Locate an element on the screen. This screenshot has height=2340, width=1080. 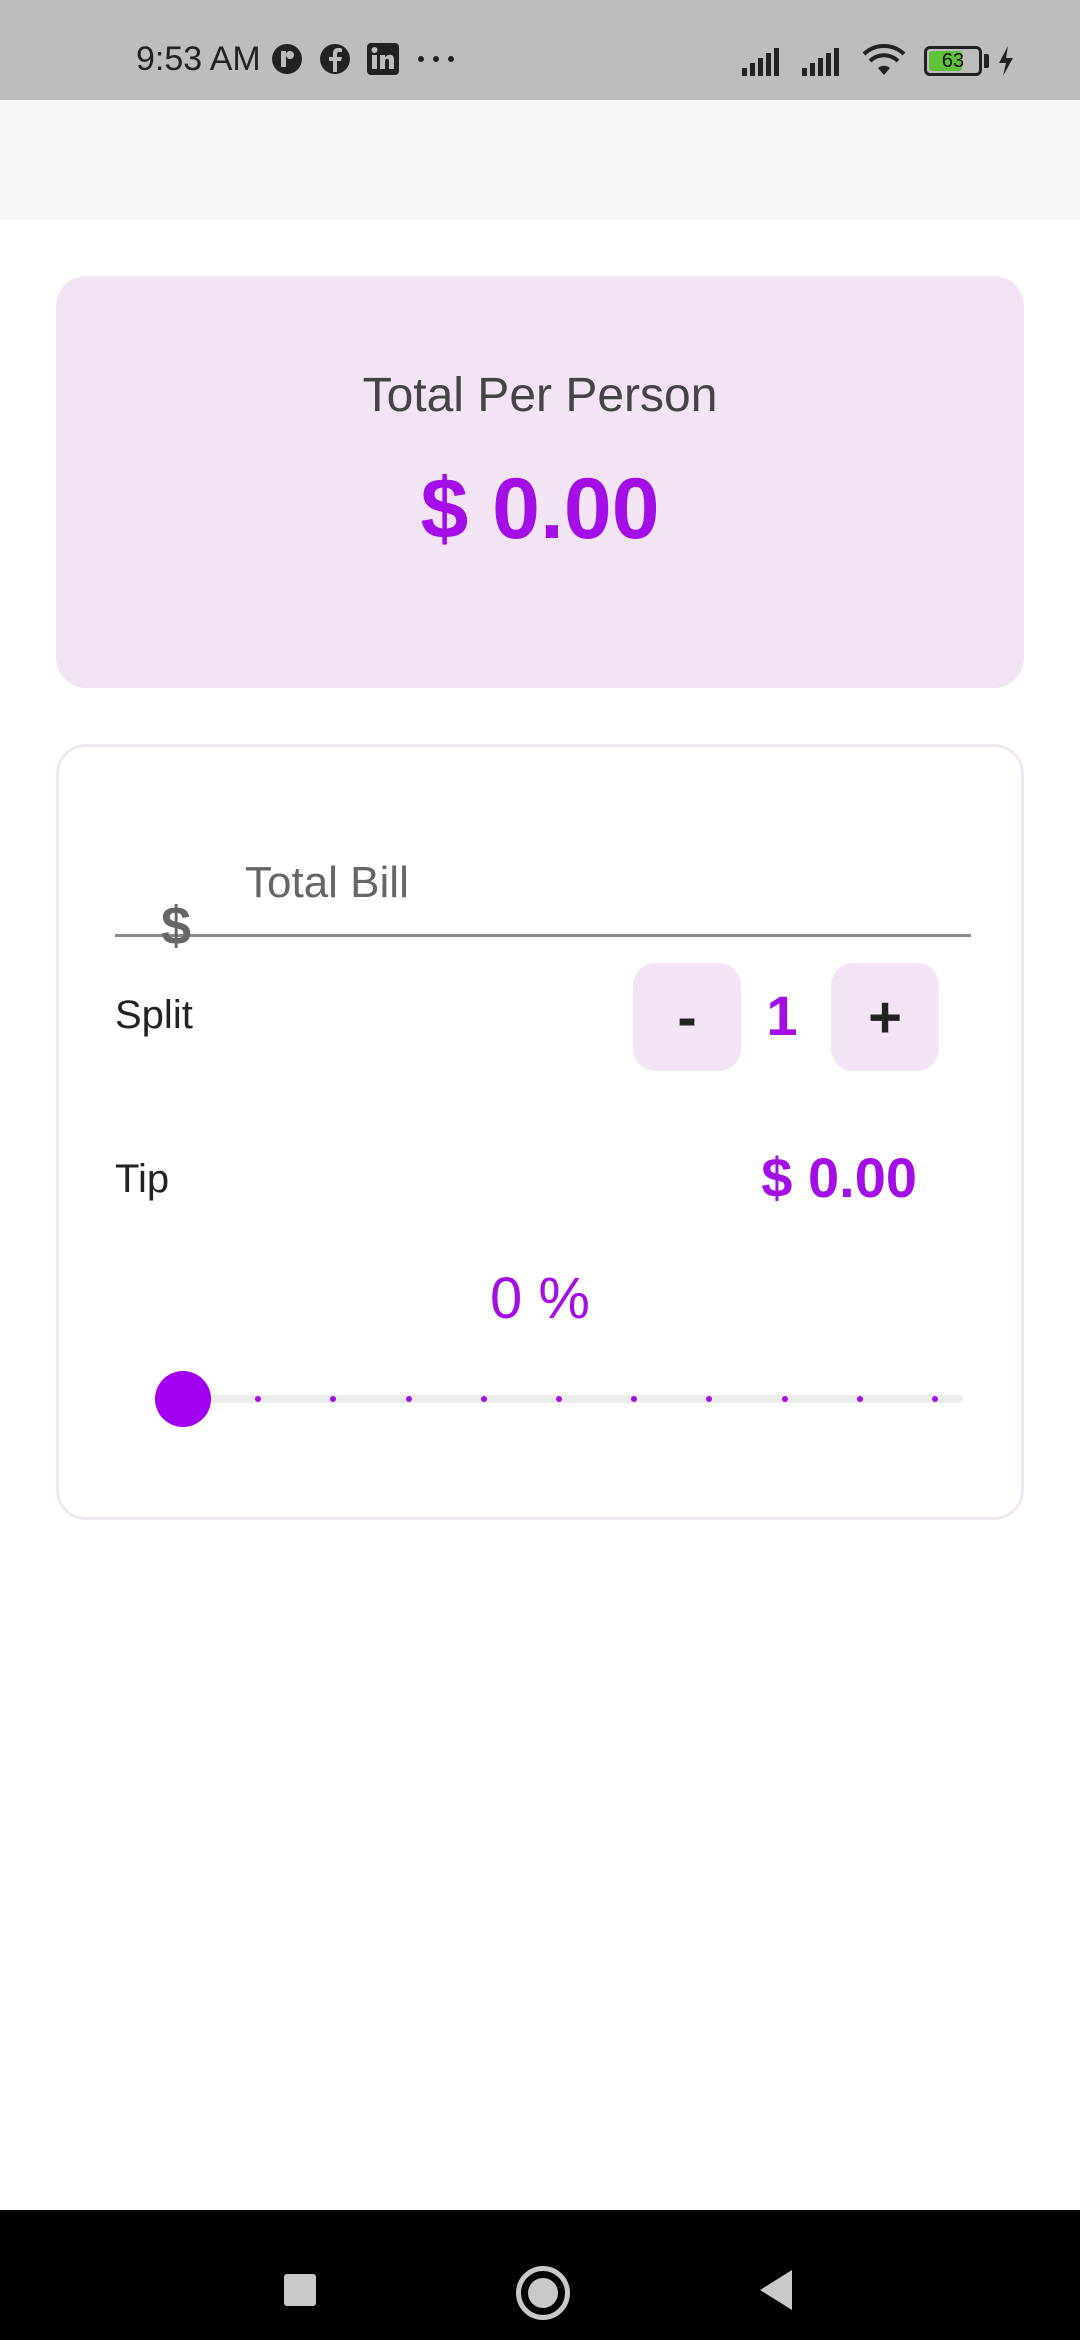
total-bill-input is located at coordinates (585, 883).